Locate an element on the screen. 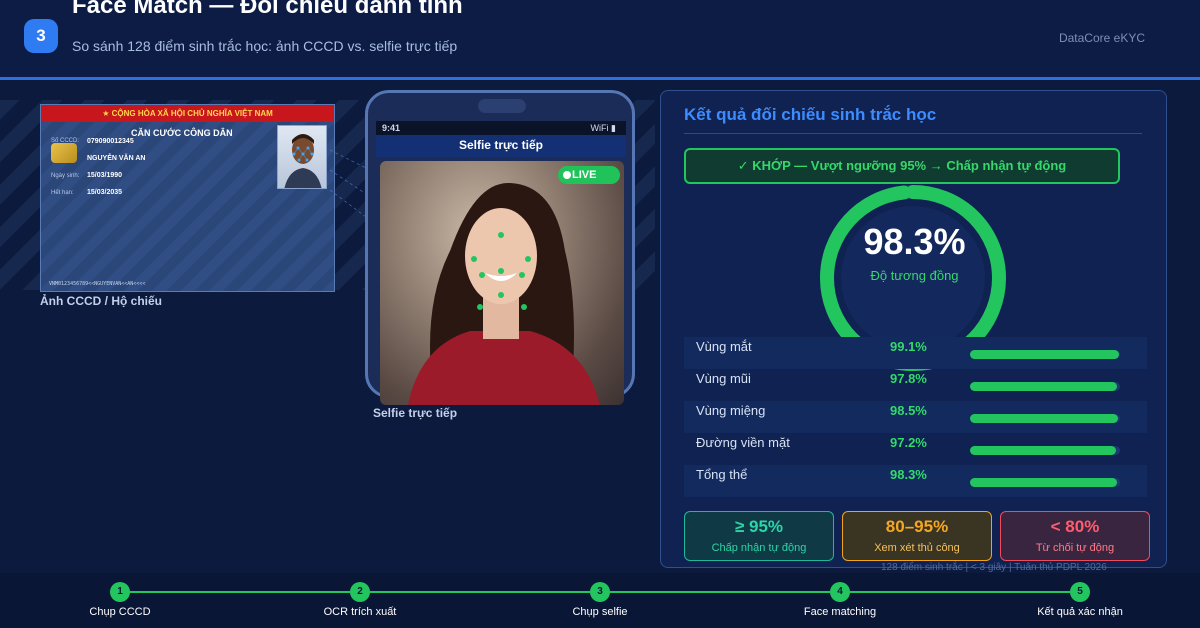  status-time: 9:41 is located at coordinates (391, 128).